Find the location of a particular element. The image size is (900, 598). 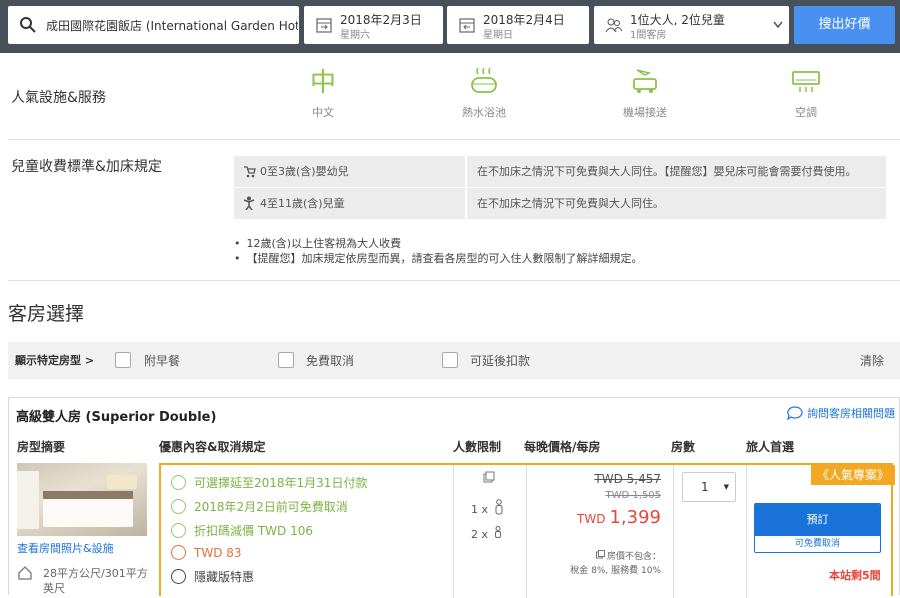

book-button: 預訂 可免費取消 is located at coordinates (817, 528).